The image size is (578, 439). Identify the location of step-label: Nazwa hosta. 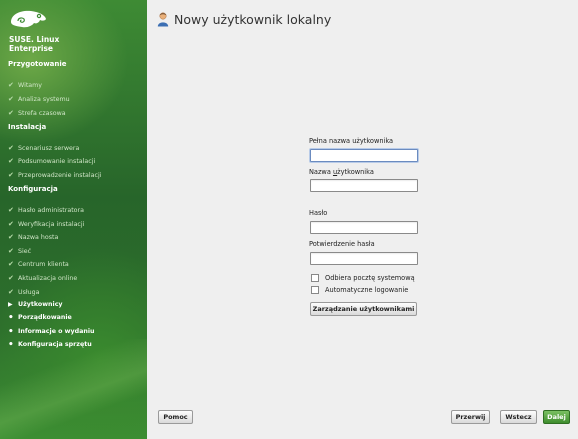
(38, 237).